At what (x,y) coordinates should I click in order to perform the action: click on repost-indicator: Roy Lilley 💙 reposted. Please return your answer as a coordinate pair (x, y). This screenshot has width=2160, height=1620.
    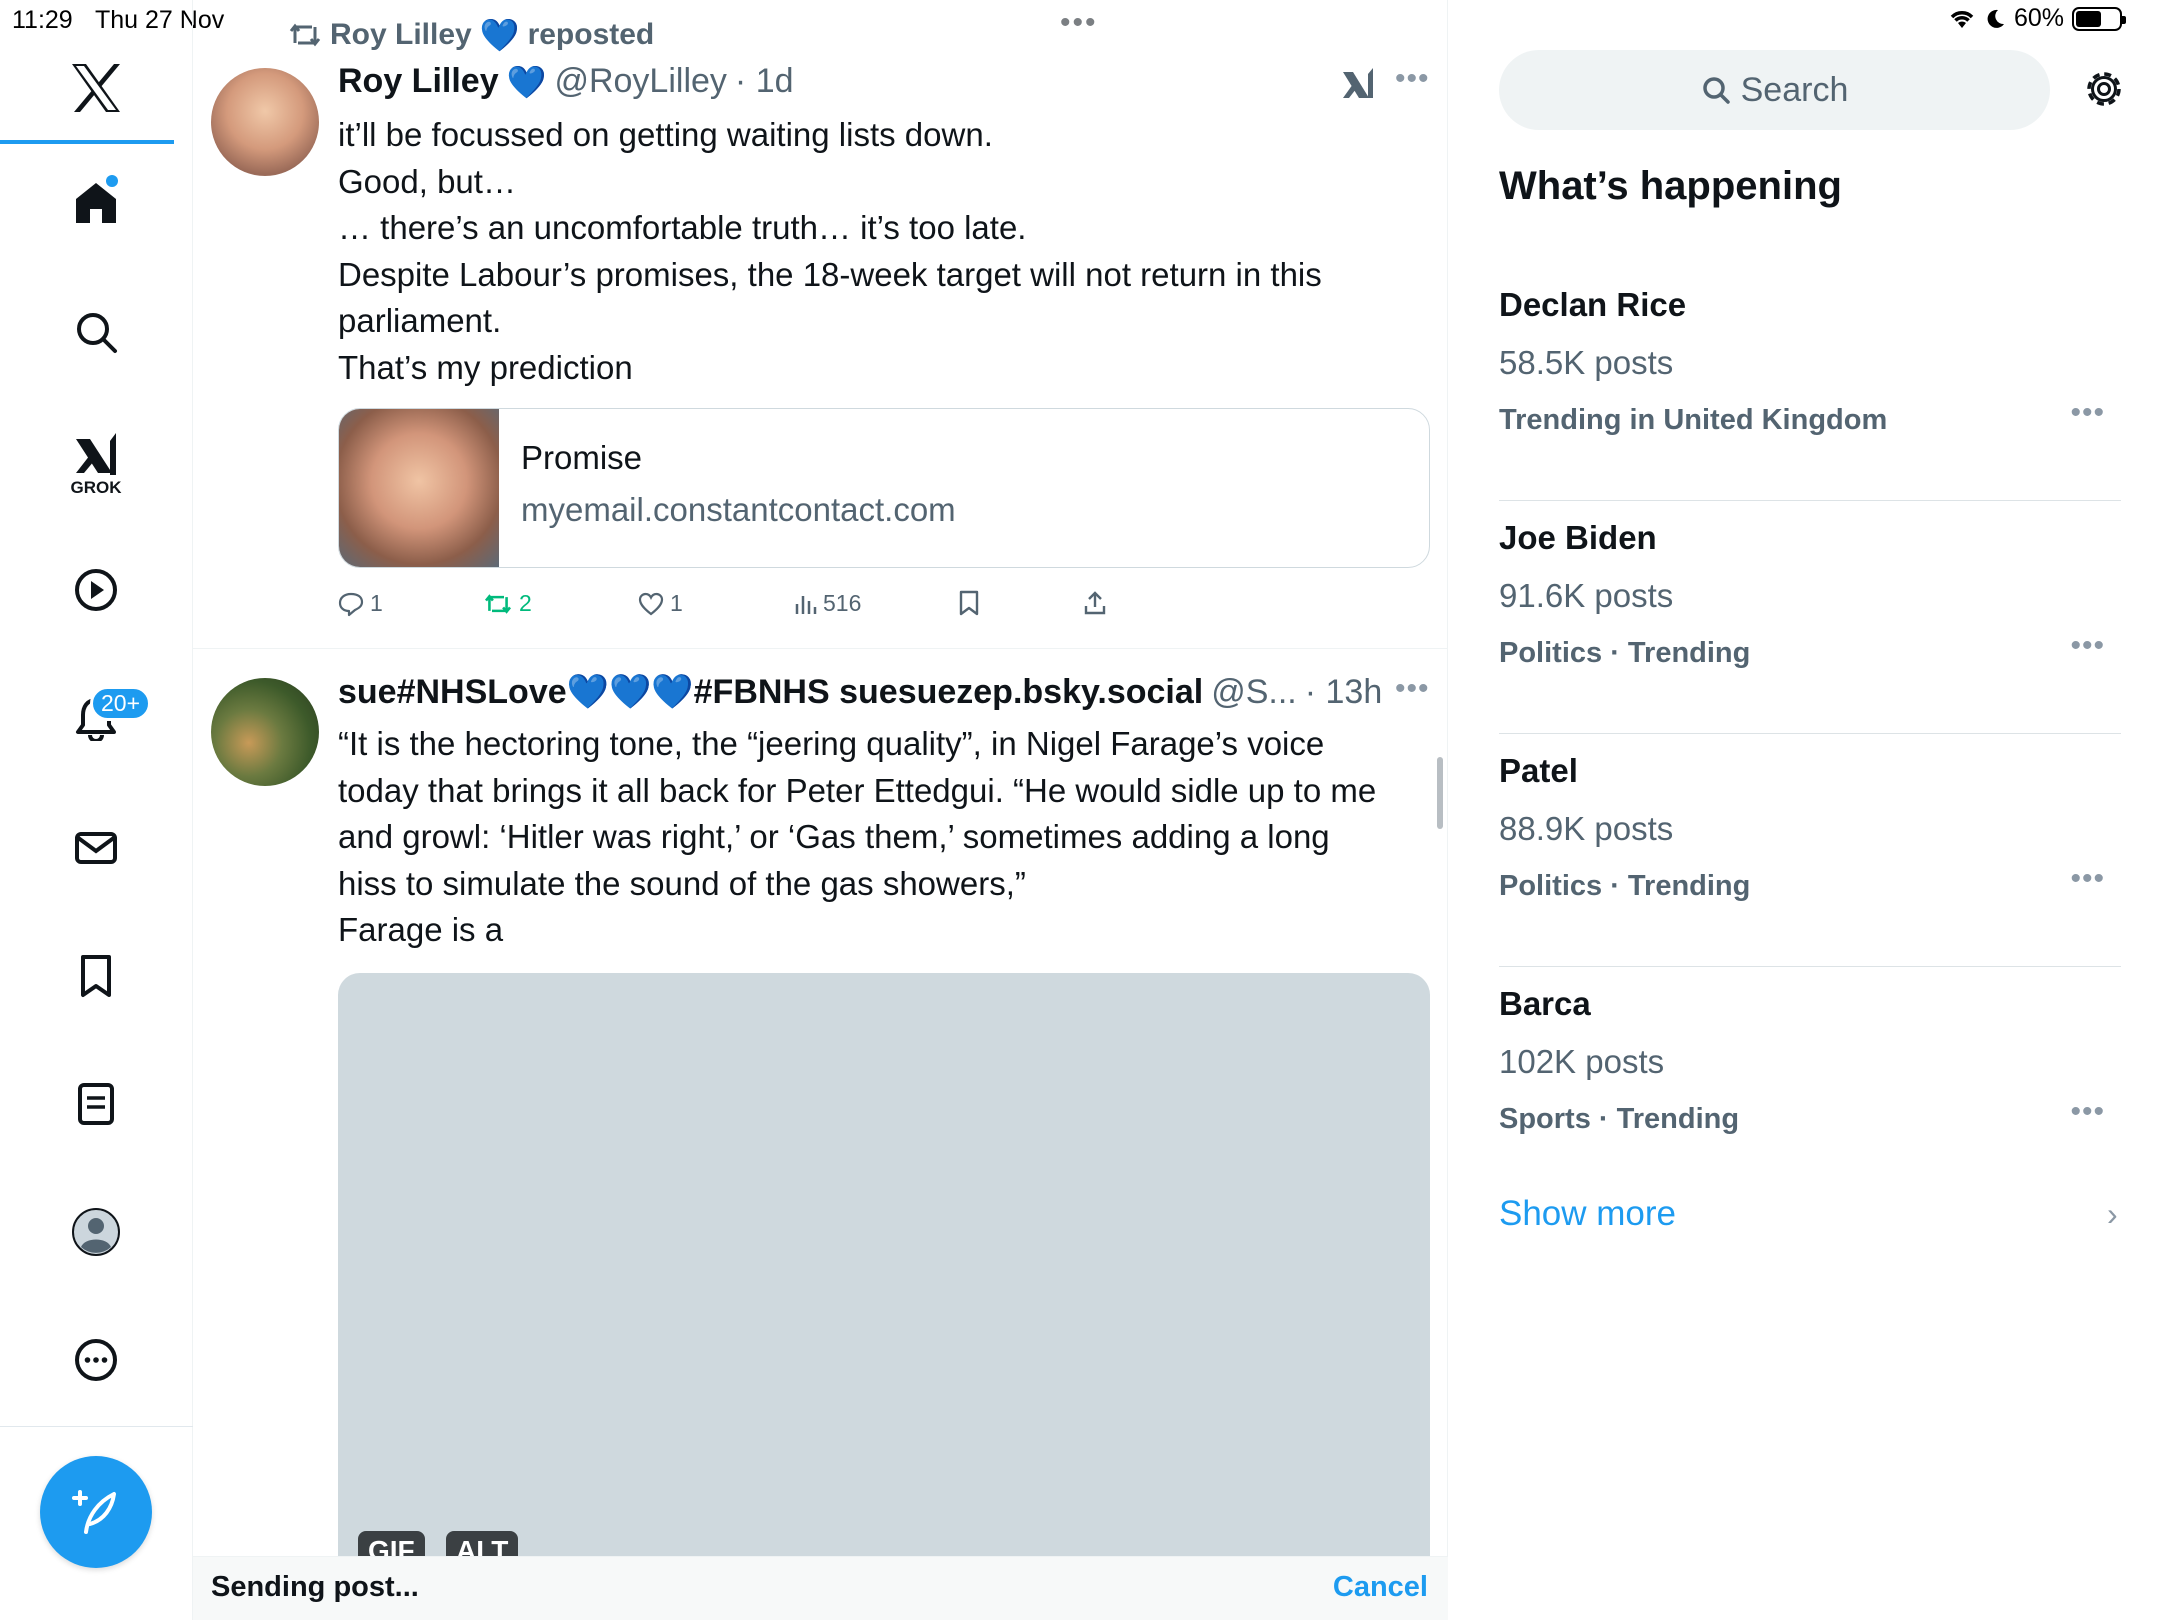
    Looking at the image, I should click on (471, 35).